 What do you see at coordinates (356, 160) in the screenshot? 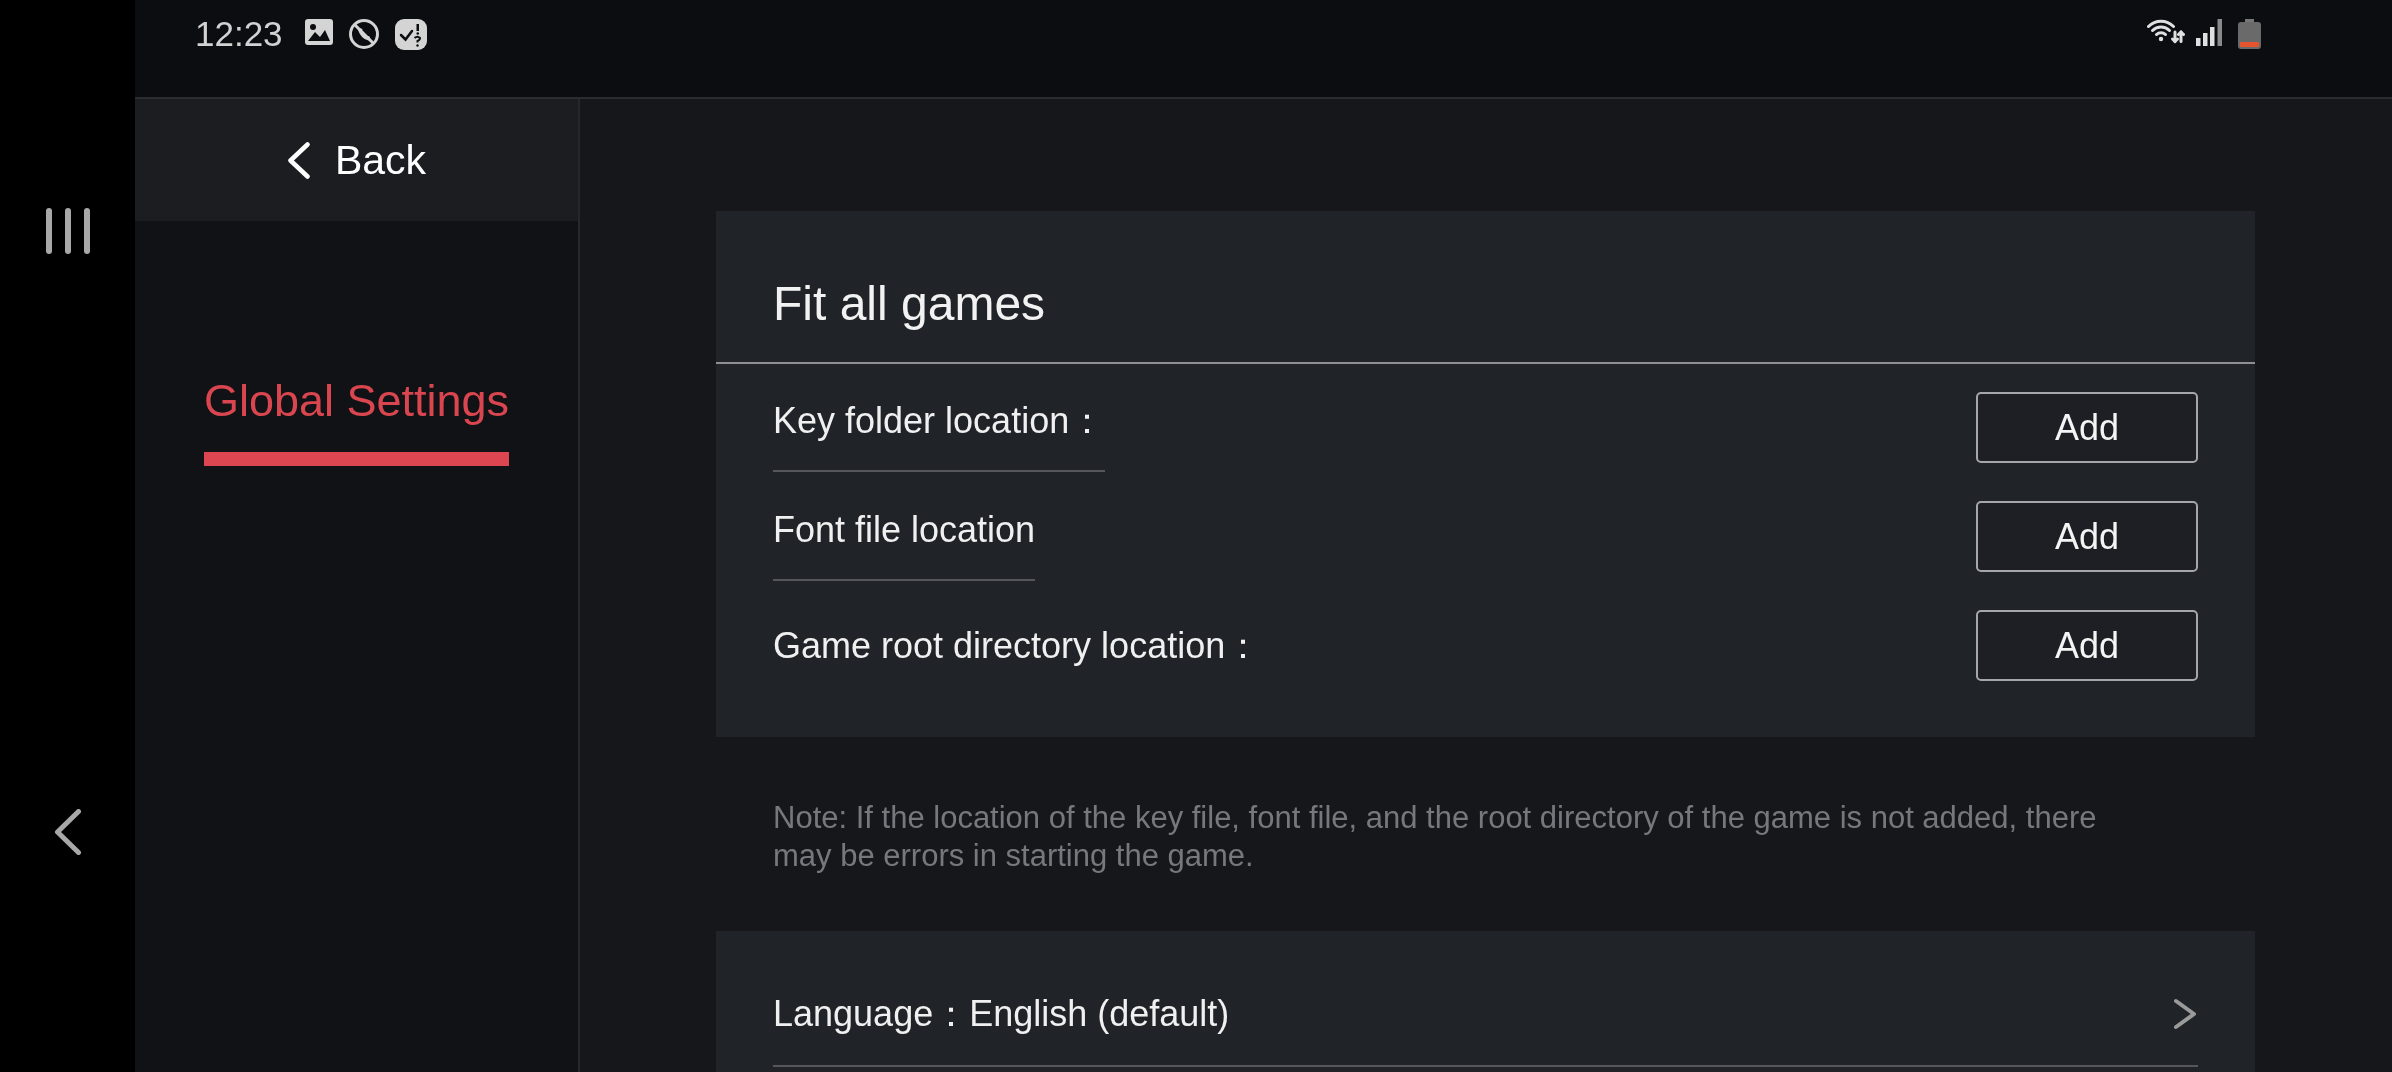
I see `back-button: Back` at bounding box center [356, 160].